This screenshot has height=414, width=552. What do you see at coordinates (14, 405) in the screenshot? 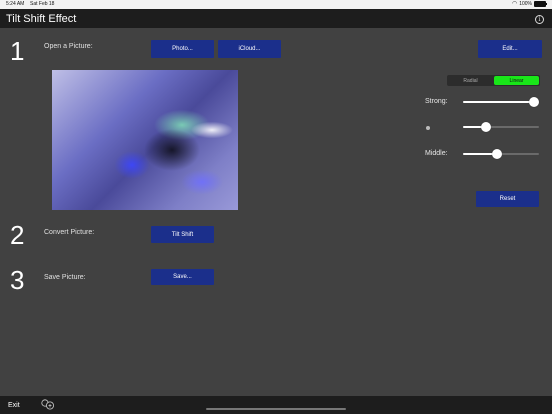
I see `exit-button: Exit` at bounding box center [14, 405].